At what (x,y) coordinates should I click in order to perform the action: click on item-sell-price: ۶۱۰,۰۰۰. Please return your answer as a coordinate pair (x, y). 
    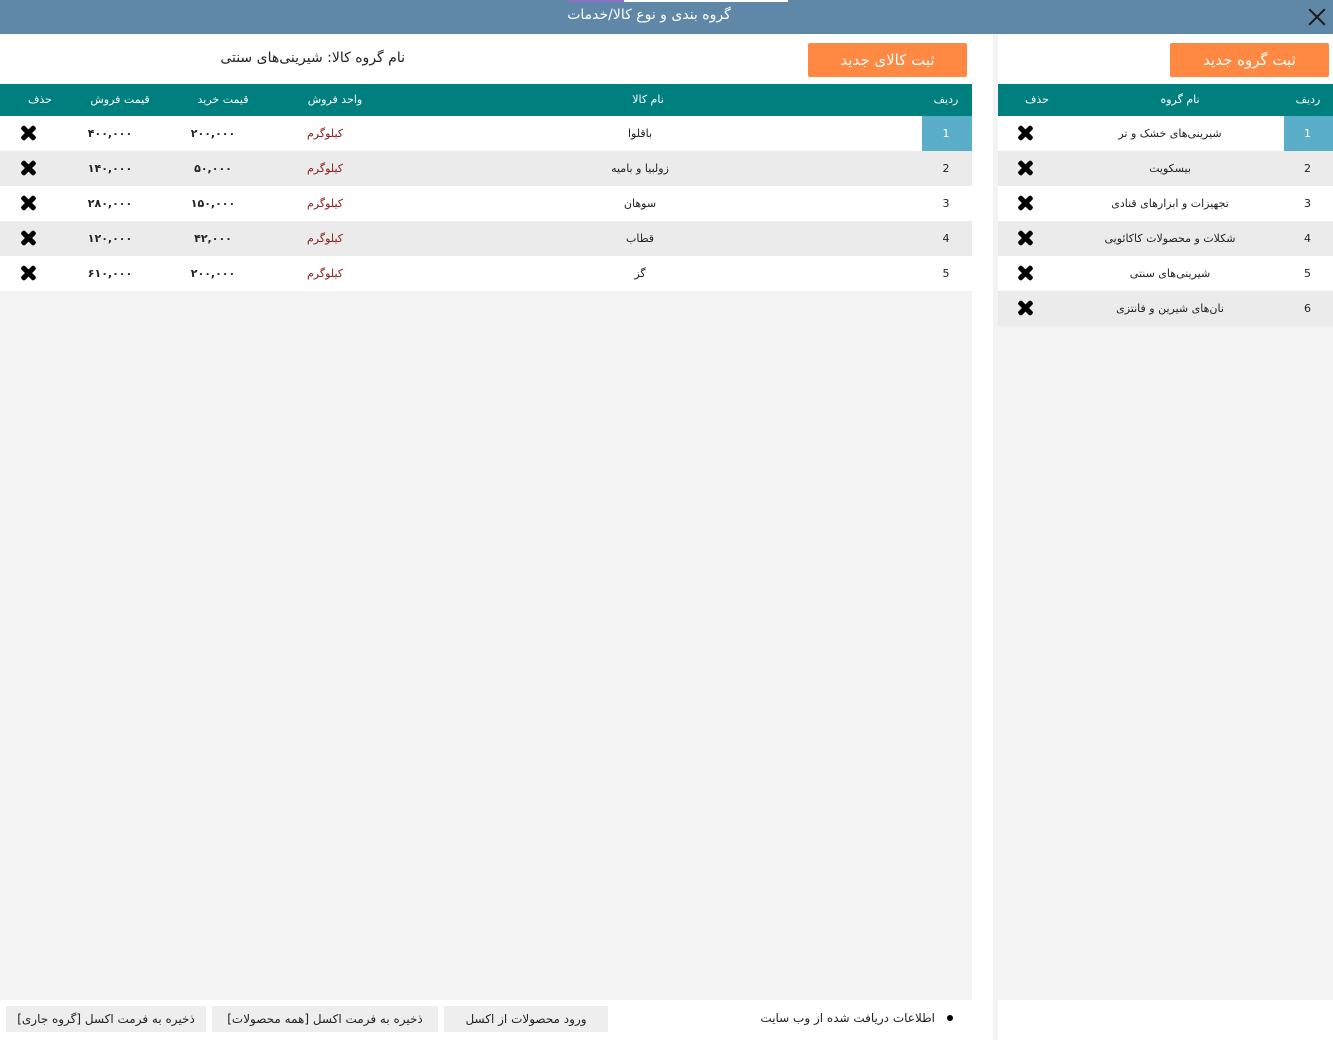
    Looking at the image, I should click on (110, 273).